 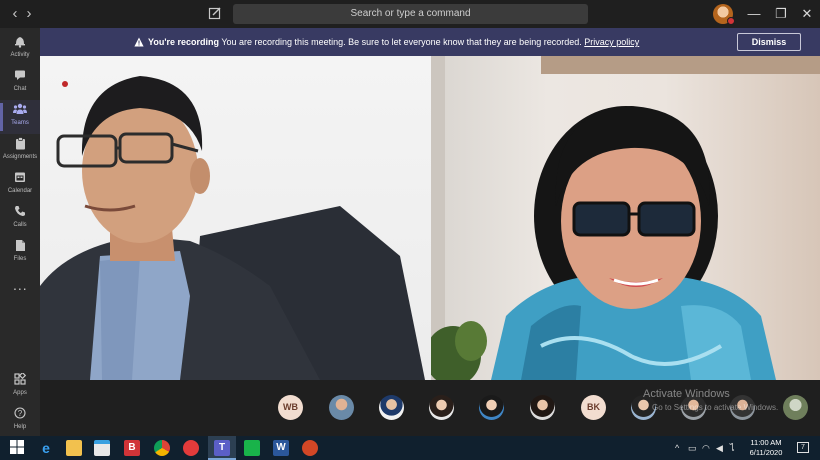 I want to click on calendar-icon, so click(x=20, y=178).